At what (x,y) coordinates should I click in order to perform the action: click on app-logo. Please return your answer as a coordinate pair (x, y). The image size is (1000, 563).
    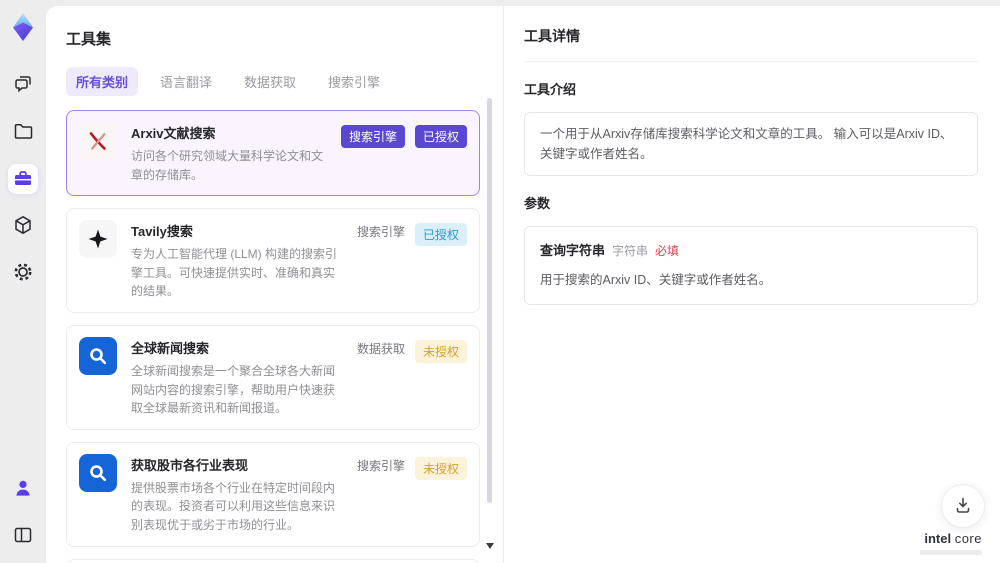
    Looking at the image, I should click on (23, 27).